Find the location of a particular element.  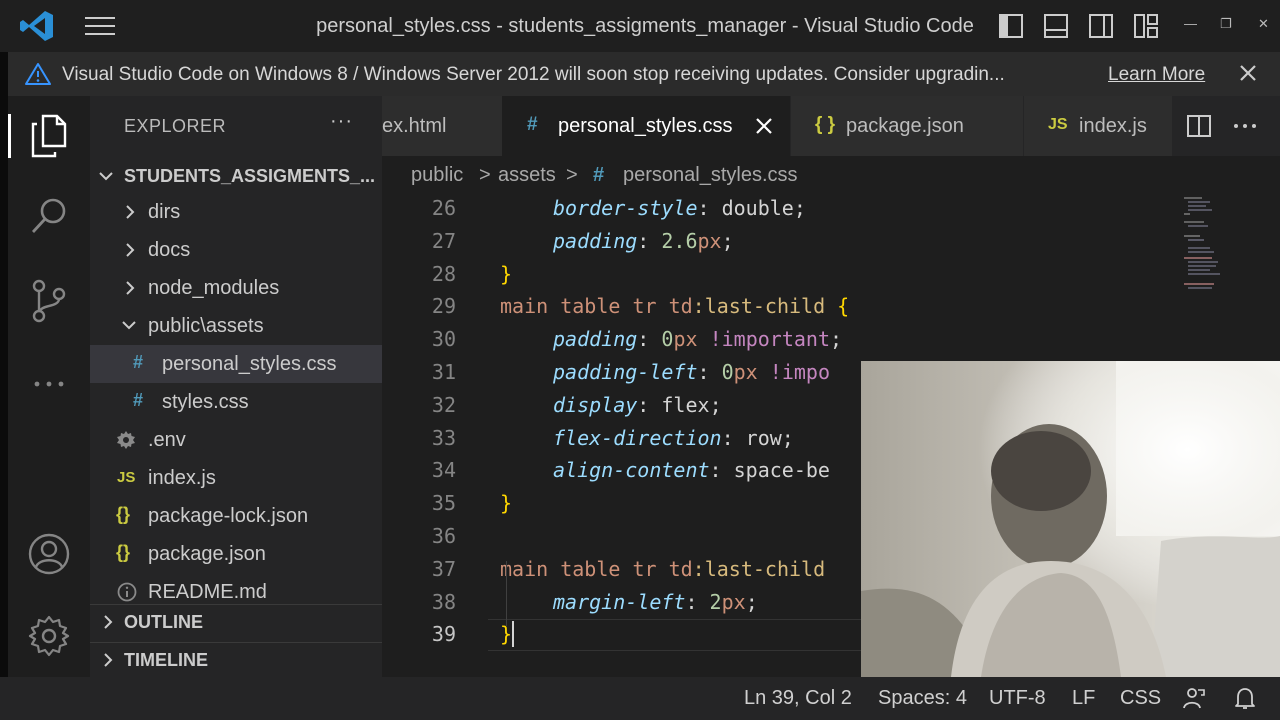

more-actions-icon is located at coordinates (1245, 126).